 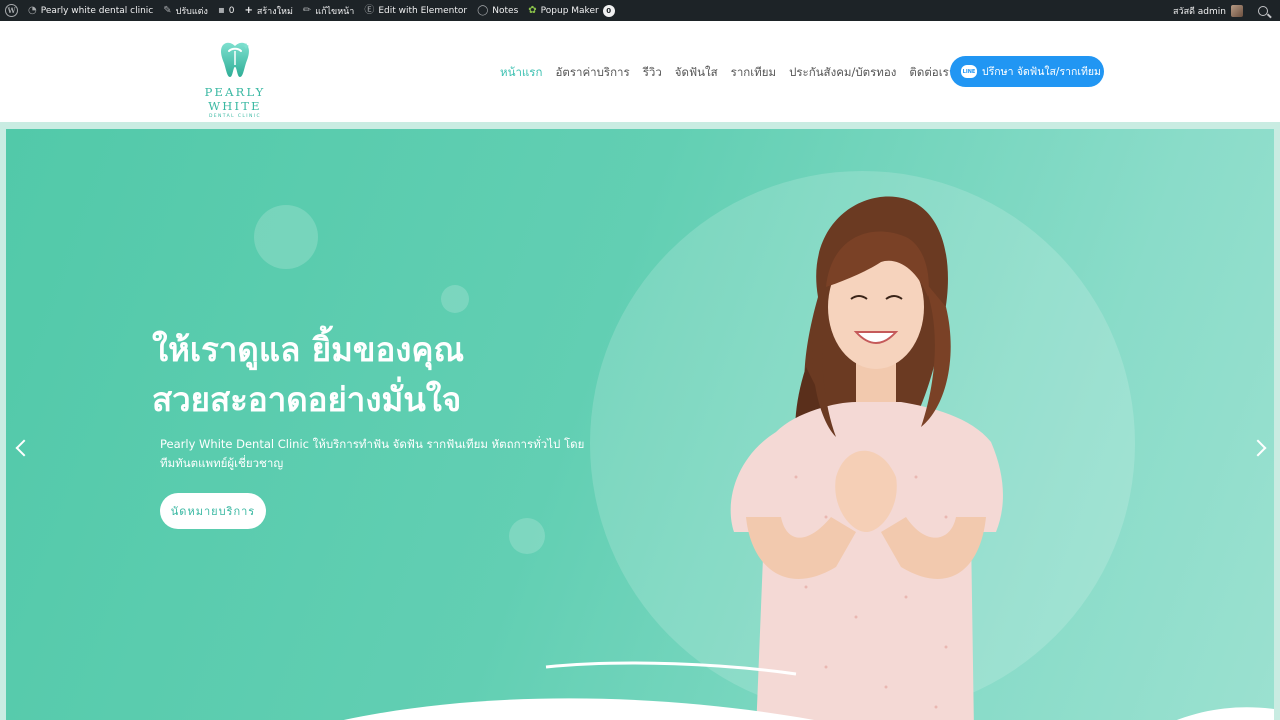 I want to click on site-name-link: ◔ Pearly white dental clinic, so click(x=90, y=10).